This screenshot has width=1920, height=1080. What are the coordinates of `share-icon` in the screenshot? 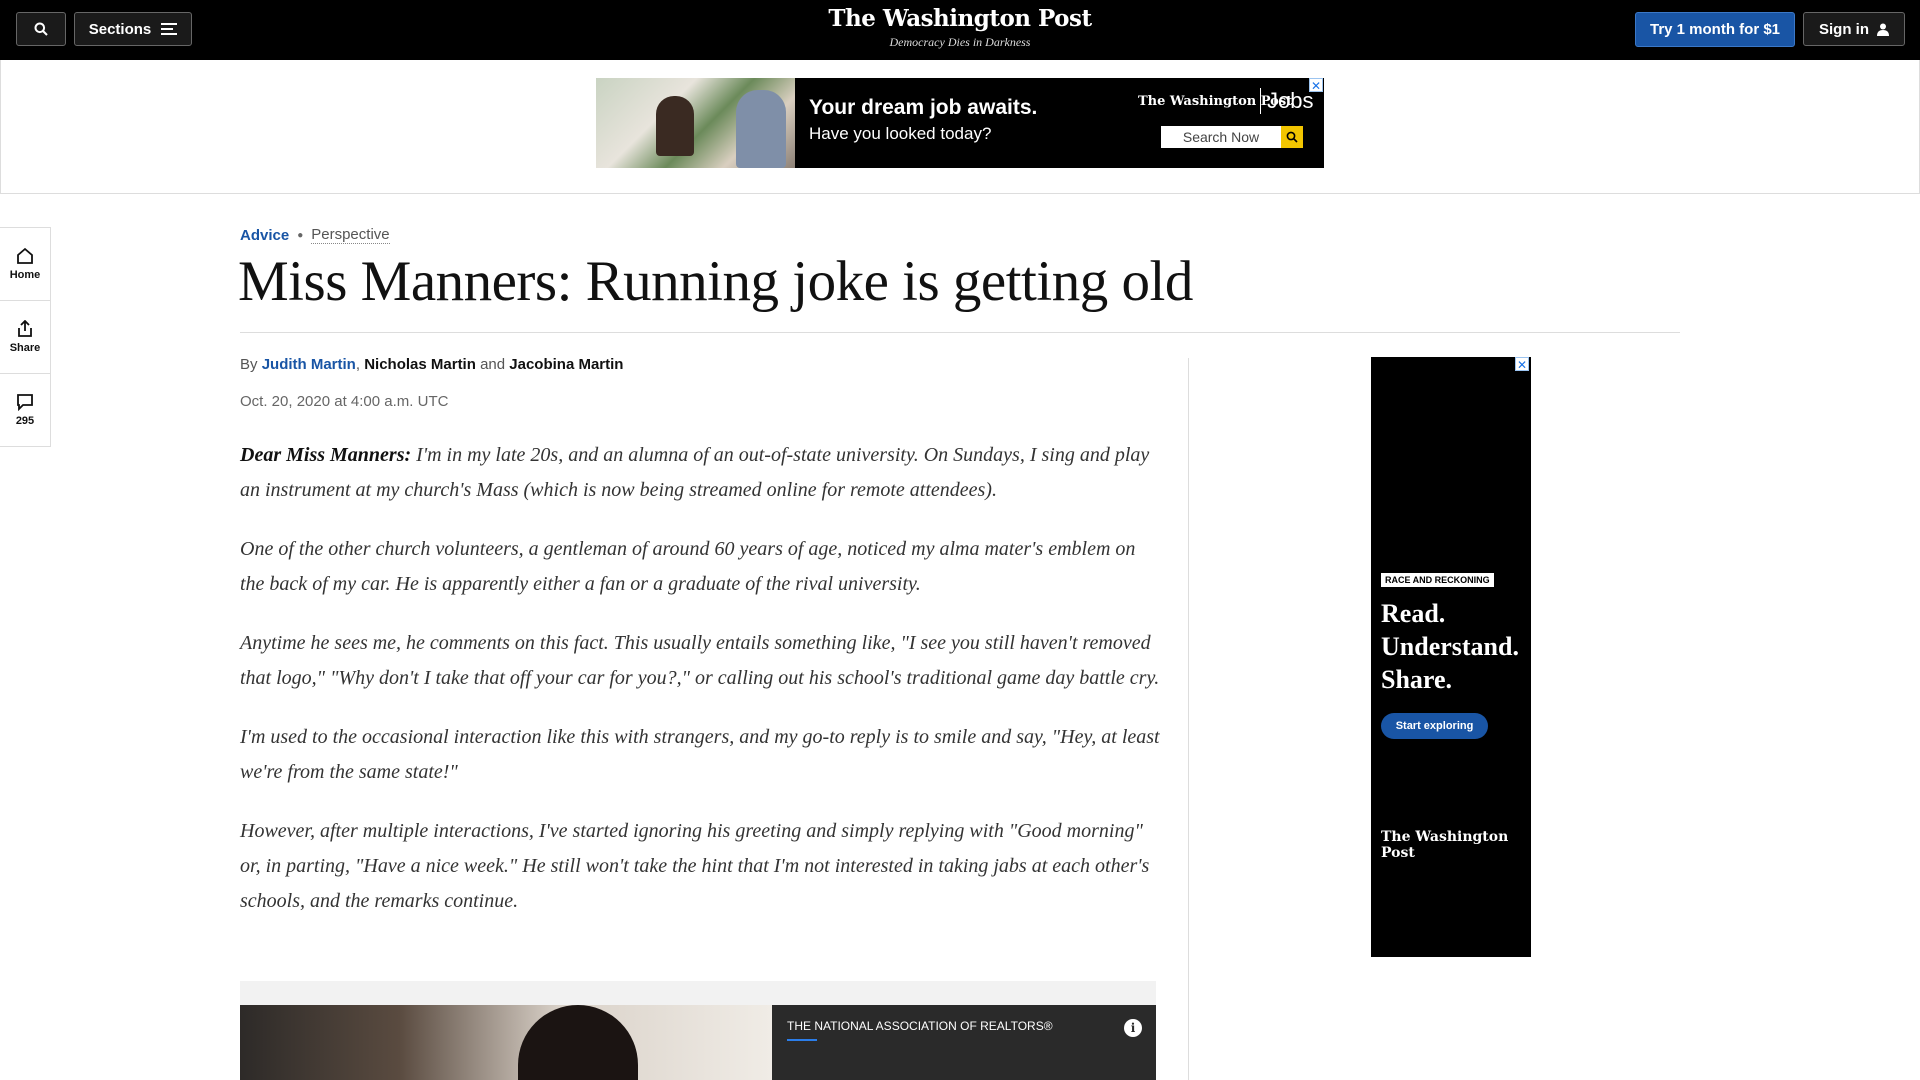 It's located at (25, 328).